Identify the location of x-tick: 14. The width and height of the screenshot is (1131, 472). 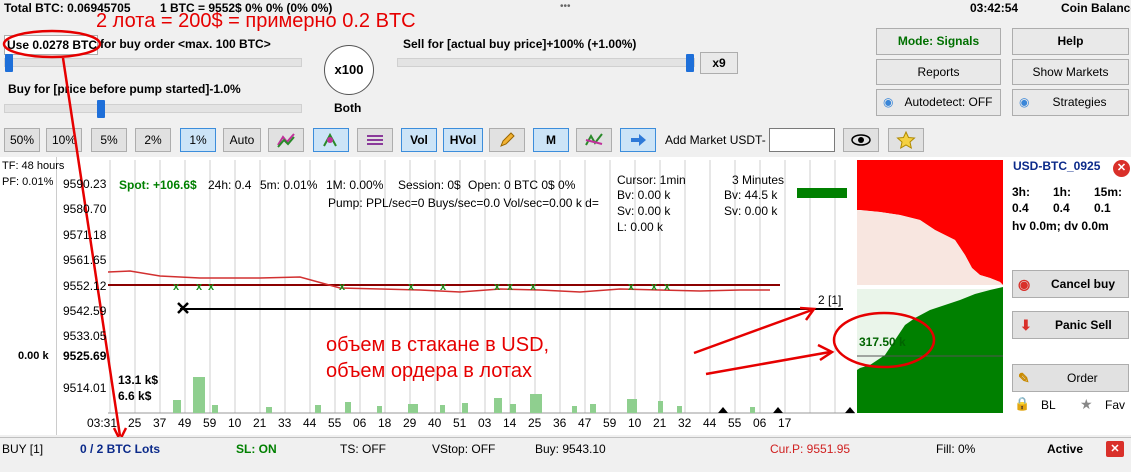
(510, 423).